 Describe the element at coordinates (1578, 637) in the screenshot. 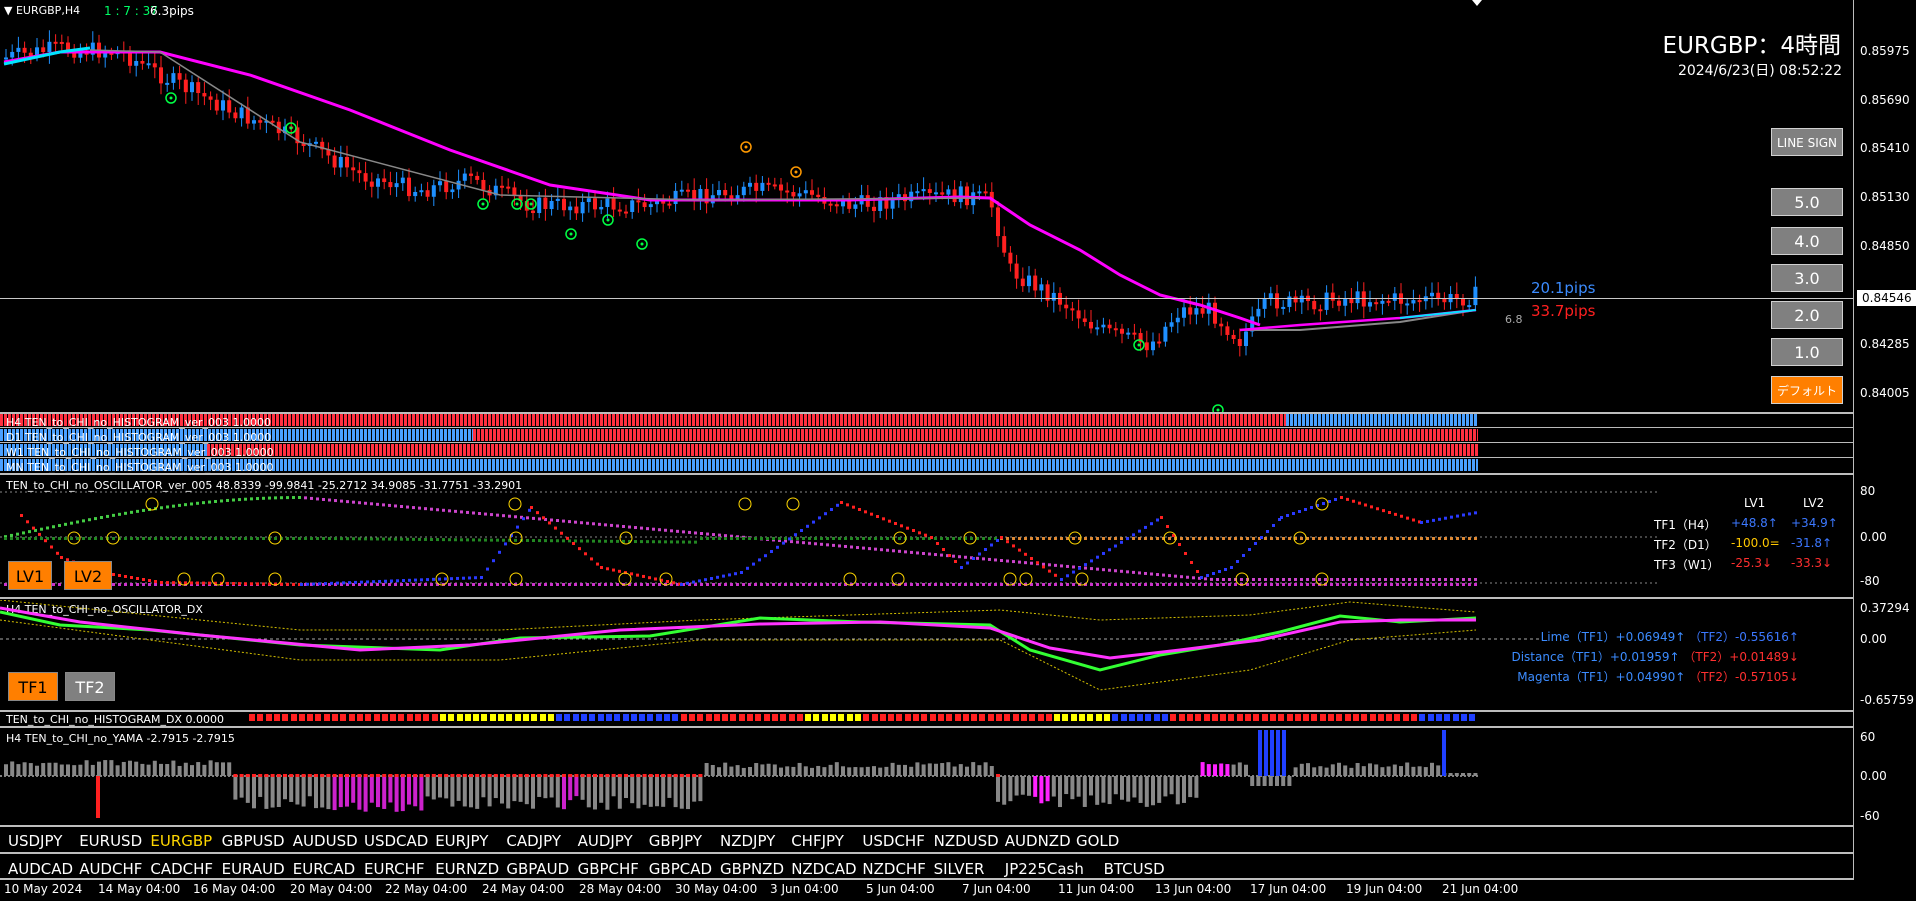

I see `dx-row-name: Lime（TF1）` at that location.